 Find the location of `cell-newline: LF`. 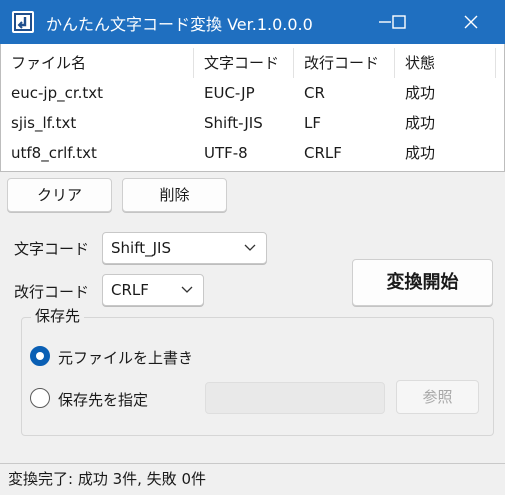

cell-newline: LF is located at coordinates (312, 123).